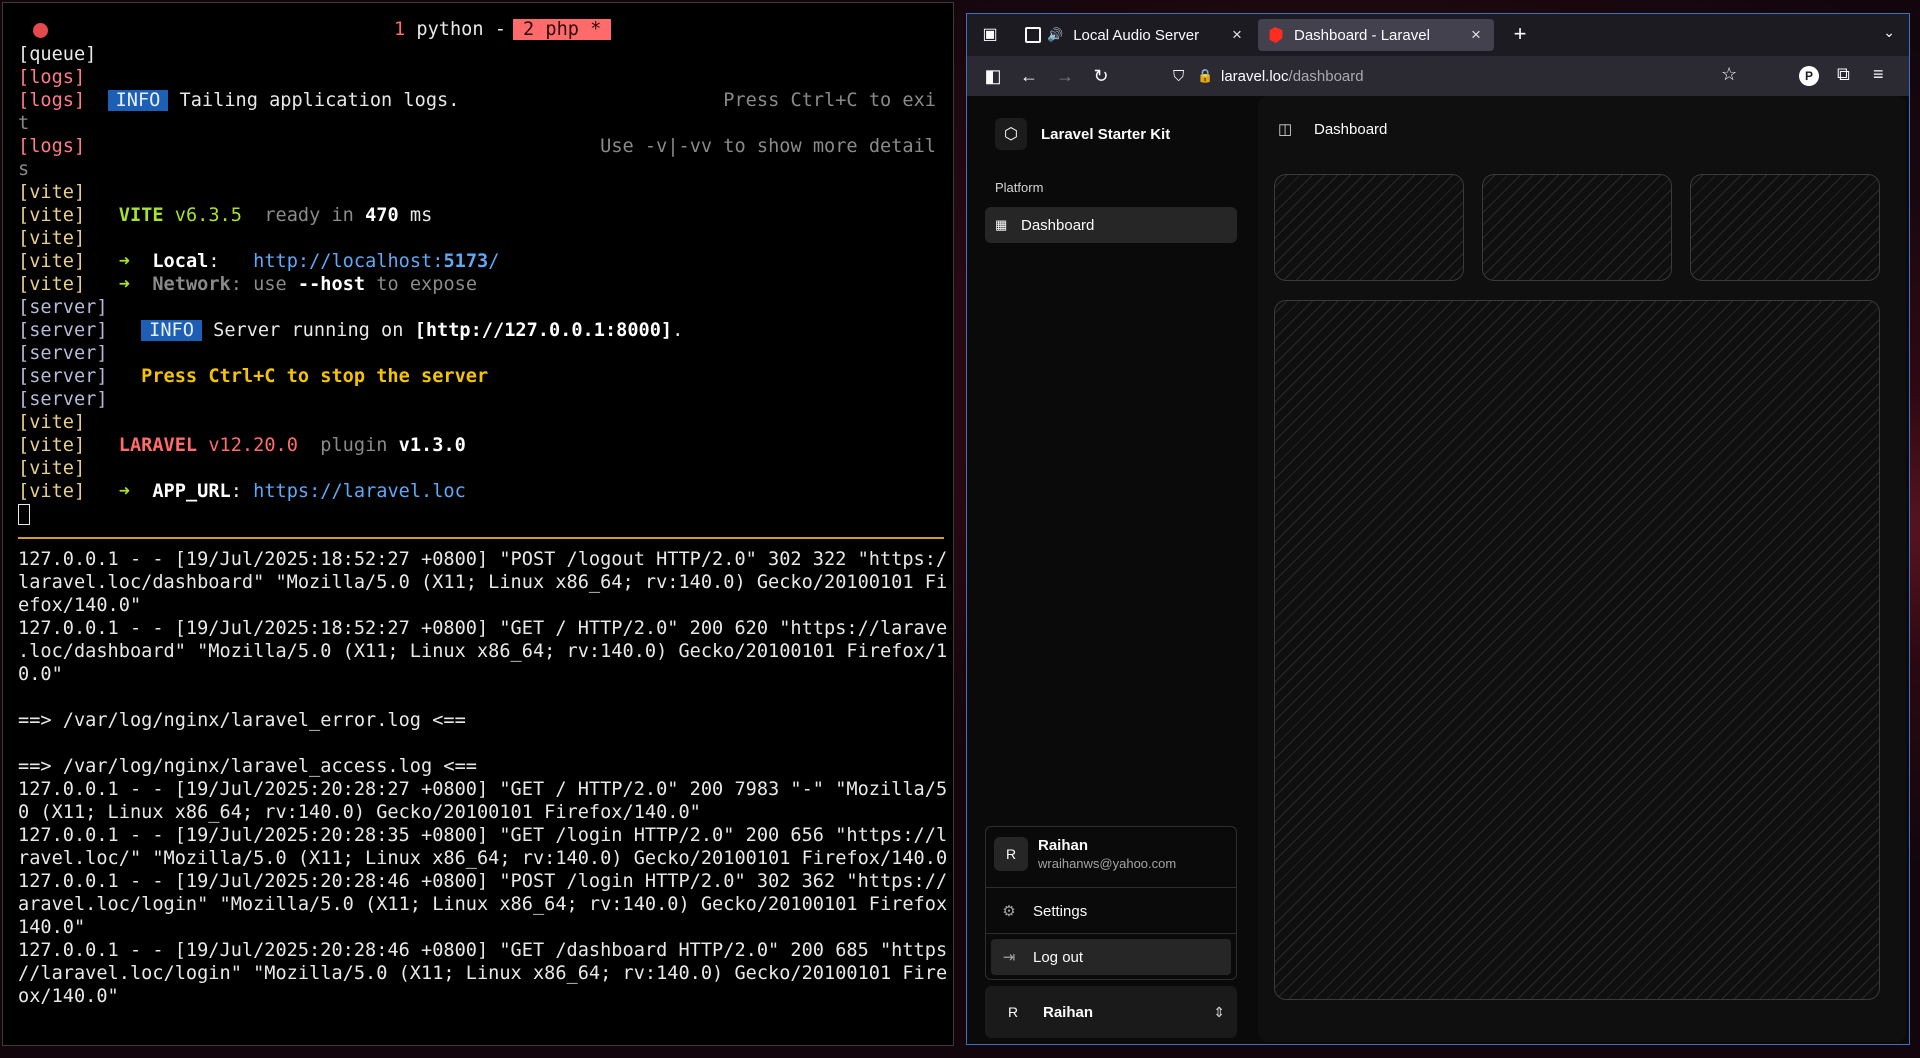  I want to click on hamburger-menu-icon: ≡, so click(1878, 74).